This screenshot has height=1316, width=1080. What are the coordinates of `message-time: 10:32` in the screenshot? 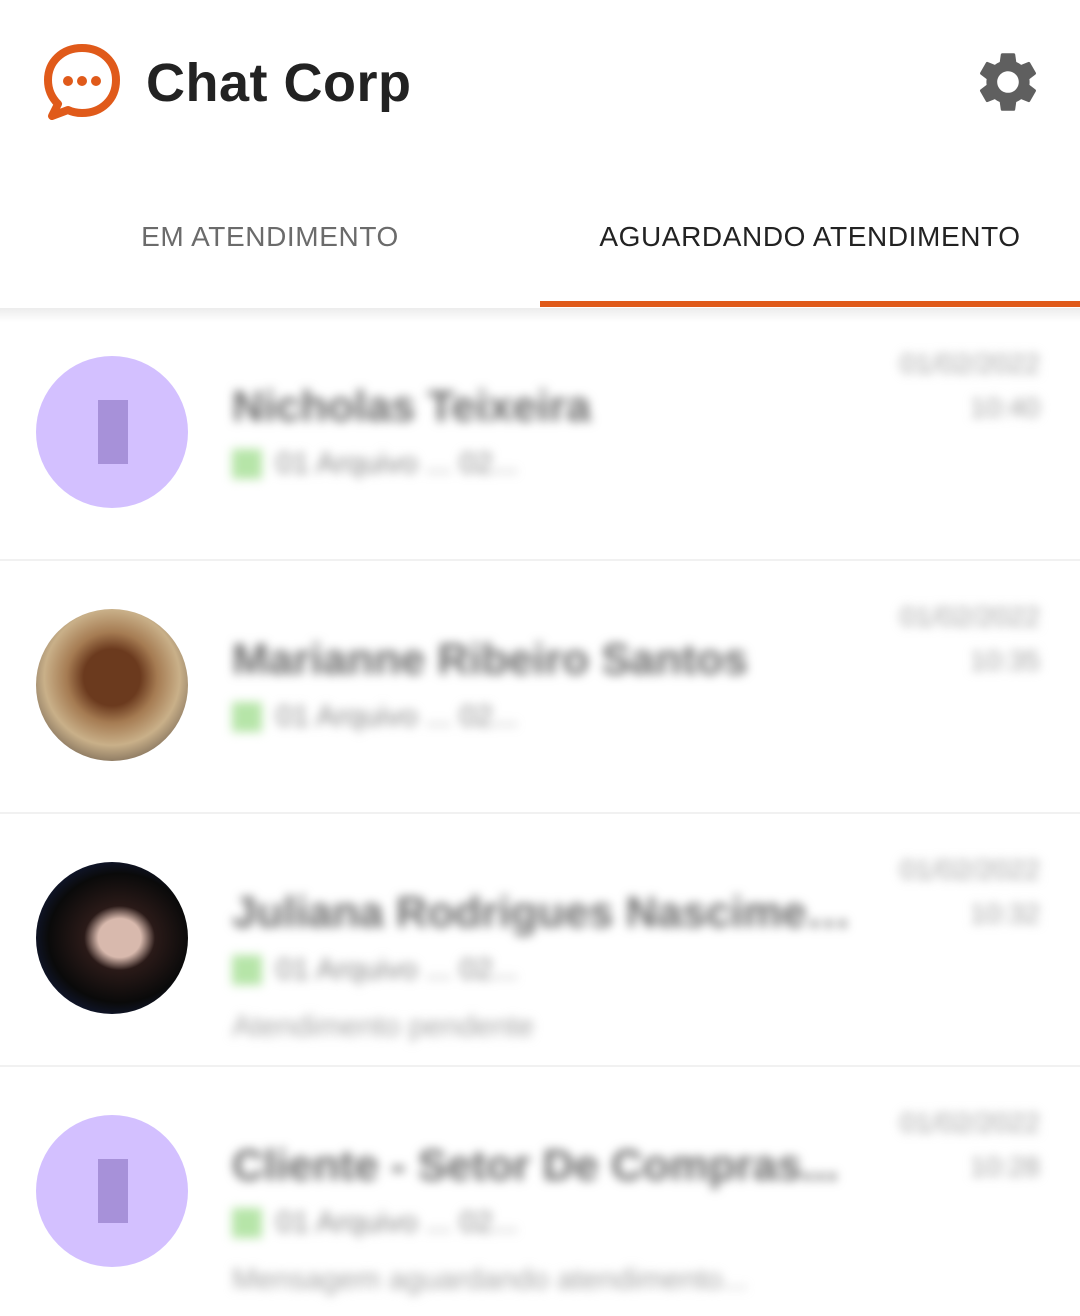 It's located at (1004, 913).